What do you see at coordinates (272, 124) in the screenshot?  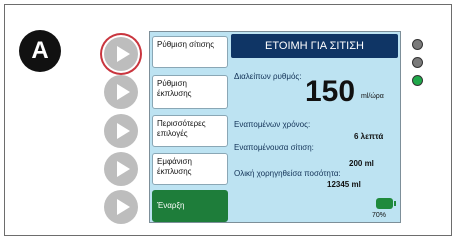 I see `time-remaining-label: Εναπομένων χρόνος:` at bounding box center [272, 124].